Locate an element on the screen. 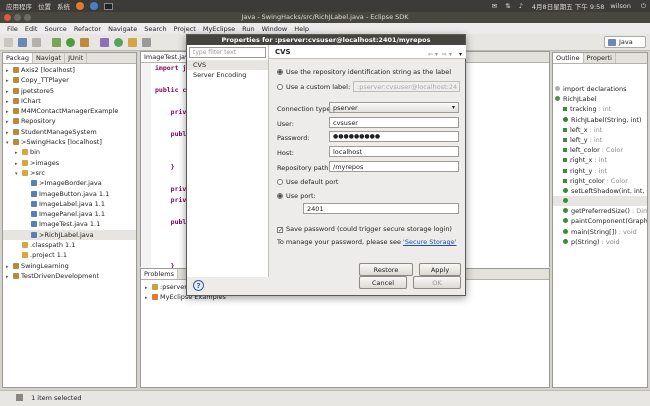  tree-item: ▾ >SwingHacks [localhost] is located at coordinates (69, 142).